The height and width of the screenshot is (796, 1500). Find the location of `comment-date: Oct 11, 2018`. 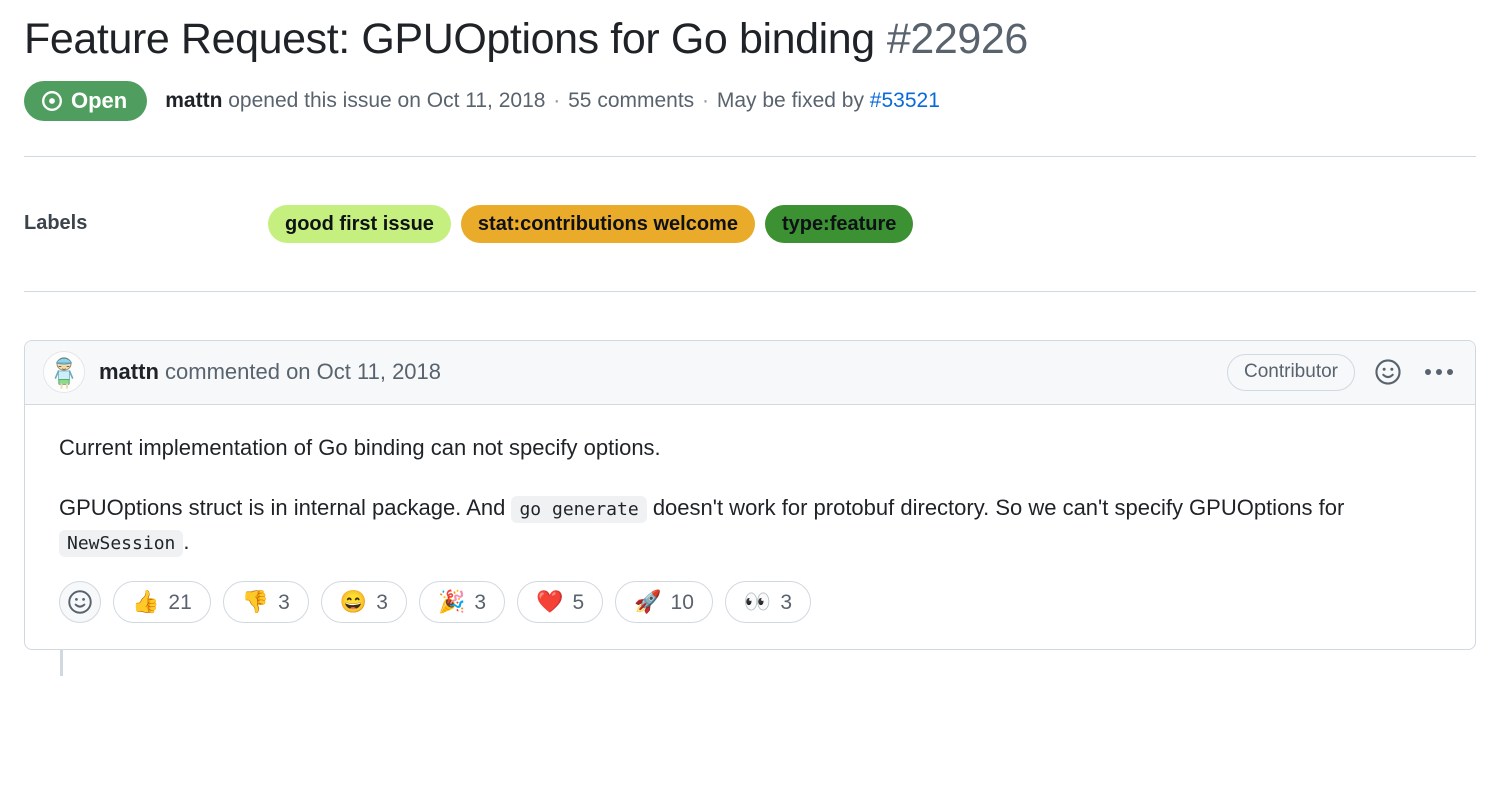

comment-date: Oct 11, 2018 is located at coordinates (379, 372).